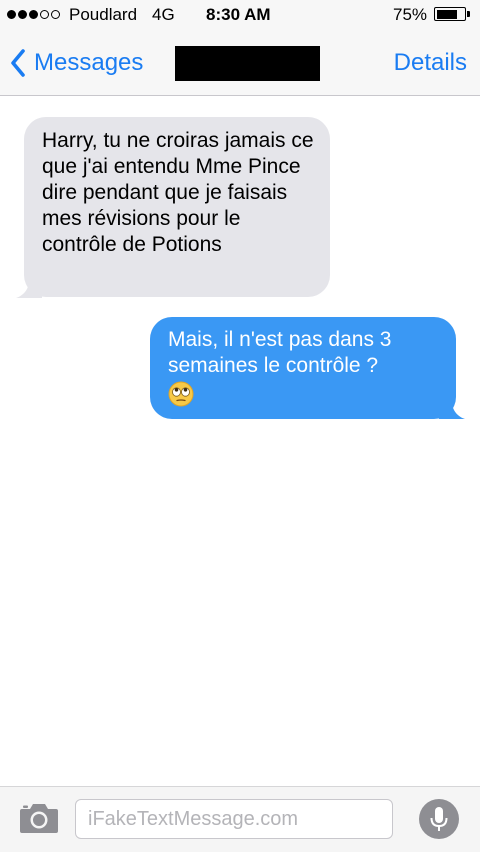 The width and height of the screenshot is (480, 852). I want to click on status-time: 8:30 AM, so click(238, 14).